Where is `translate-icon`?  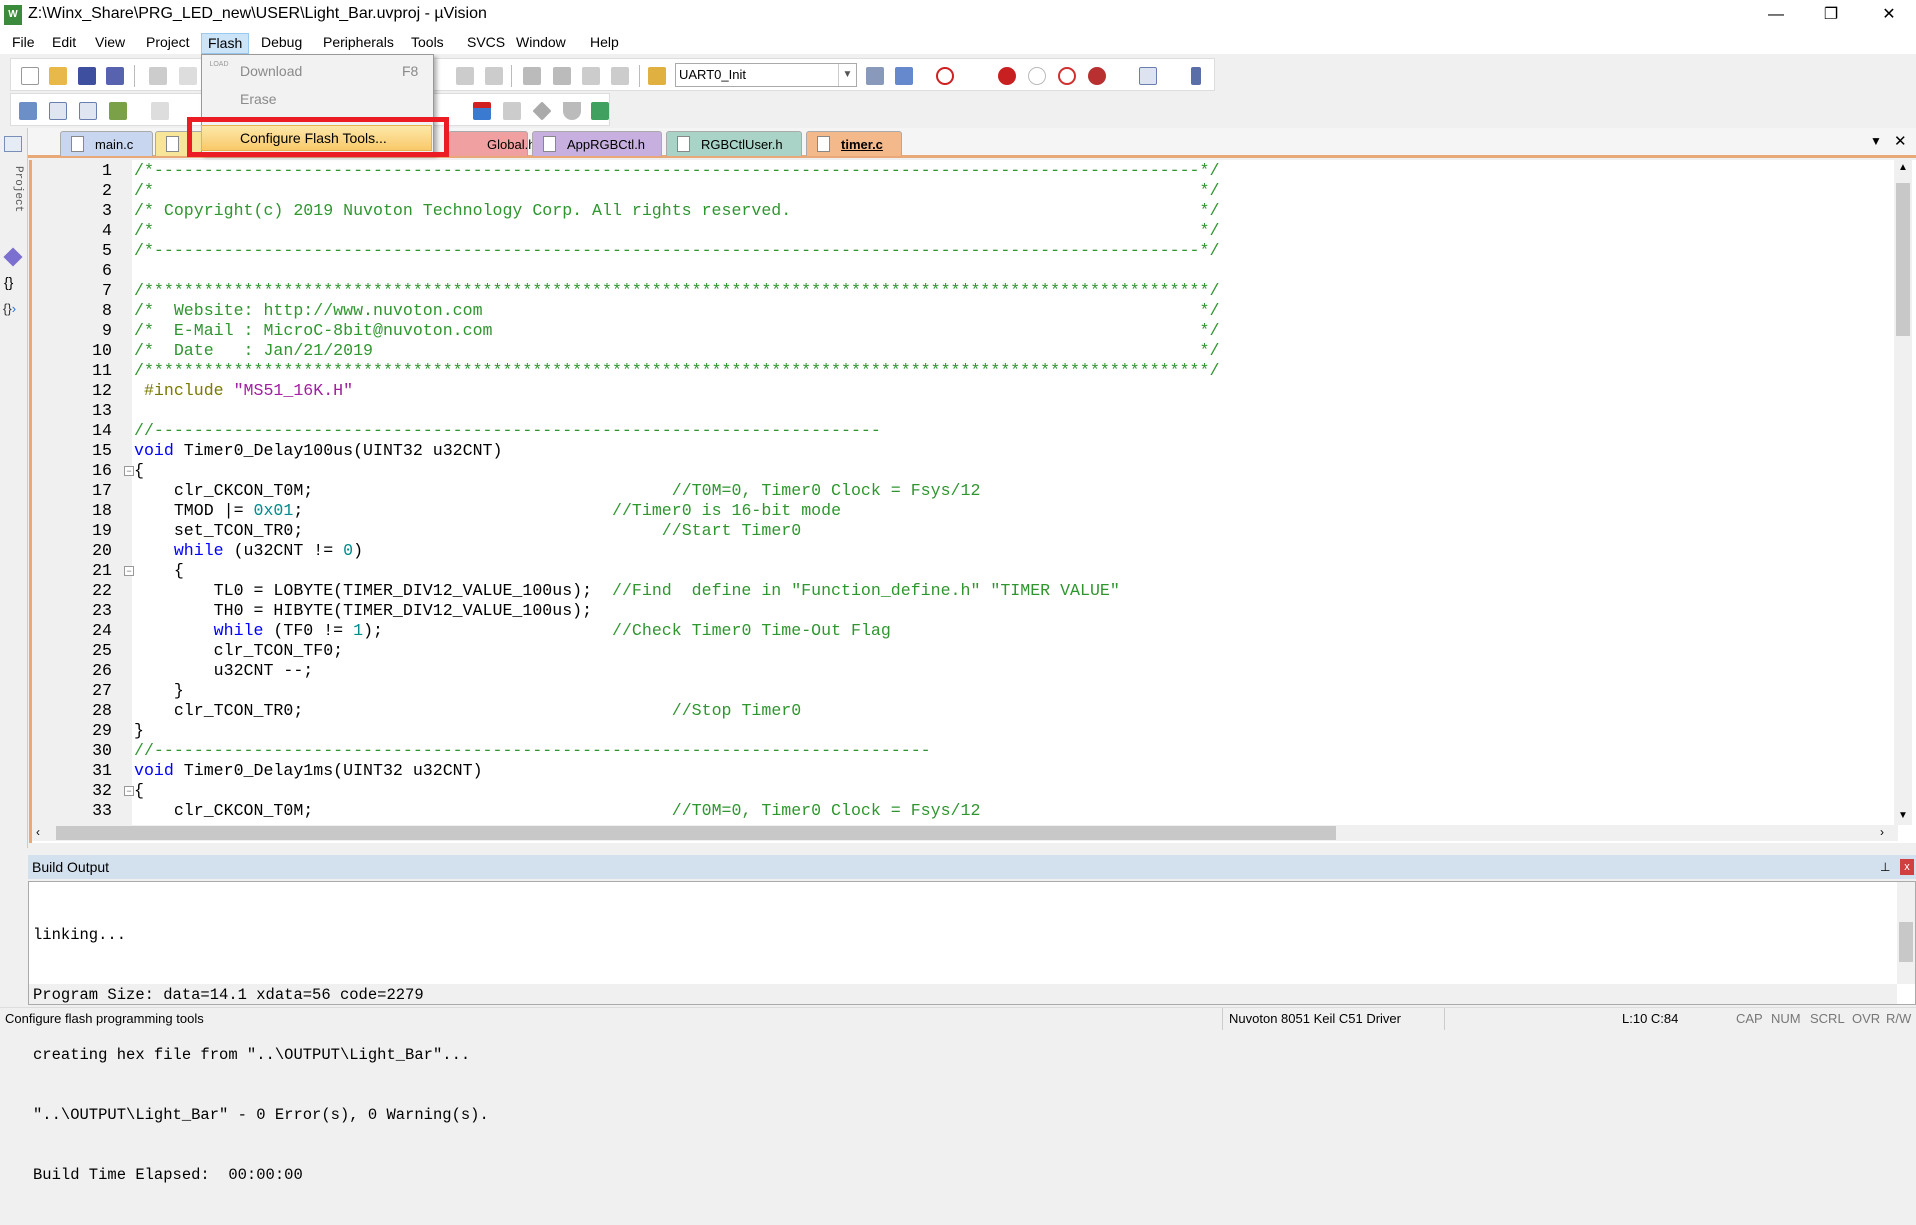
translate-icon is located at coordinates (28, 111).